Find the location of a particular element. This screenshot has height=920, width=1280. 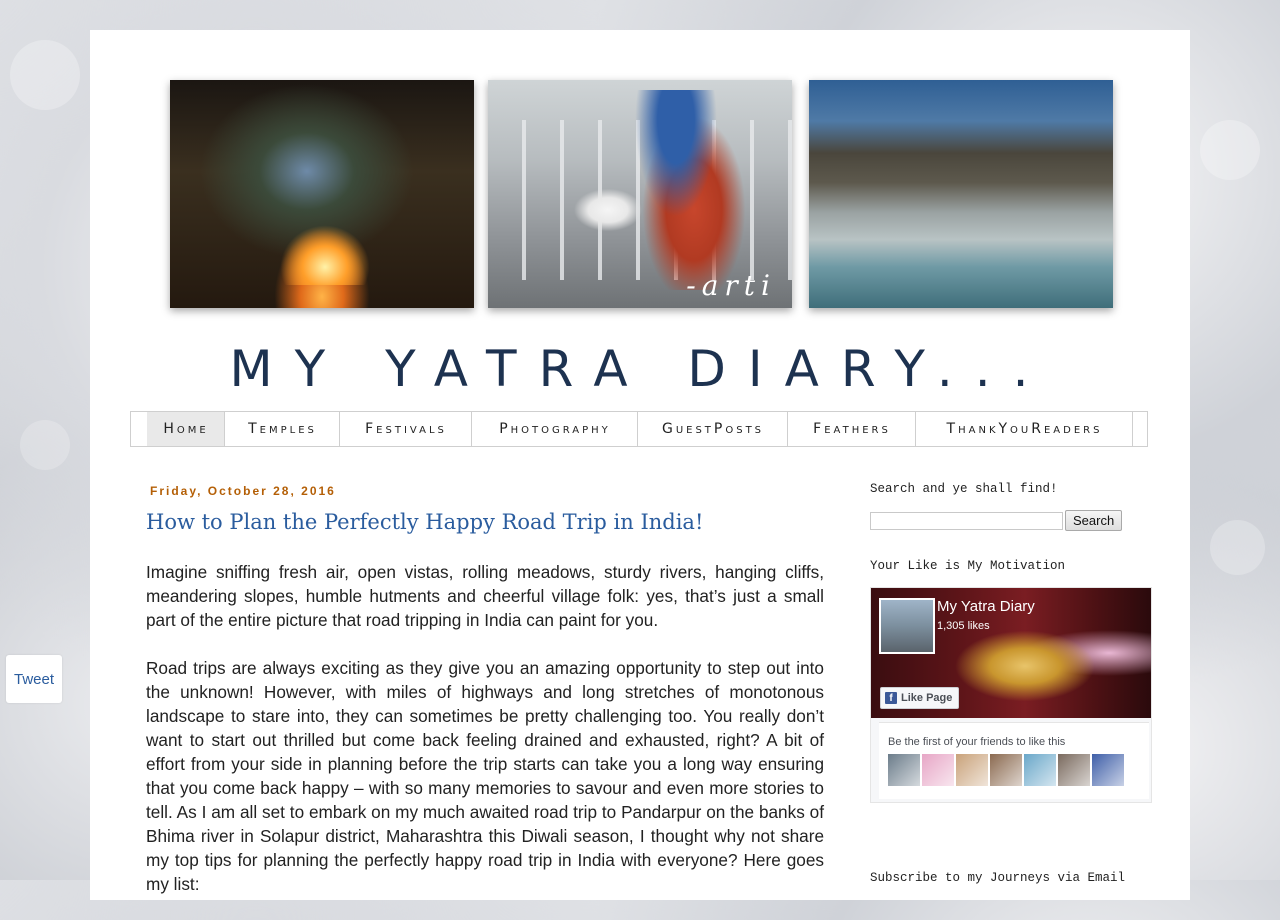

fb-friend-faces is located at coordinates (1007, 770).